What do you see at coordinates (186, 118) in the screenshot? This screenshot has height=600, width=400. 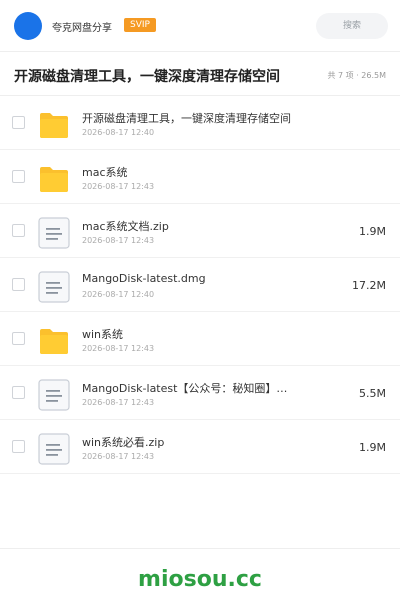 I see `file-name: 开源磁盘清理工具，一键深度清理存储空间` at bounding box center [186, 118].